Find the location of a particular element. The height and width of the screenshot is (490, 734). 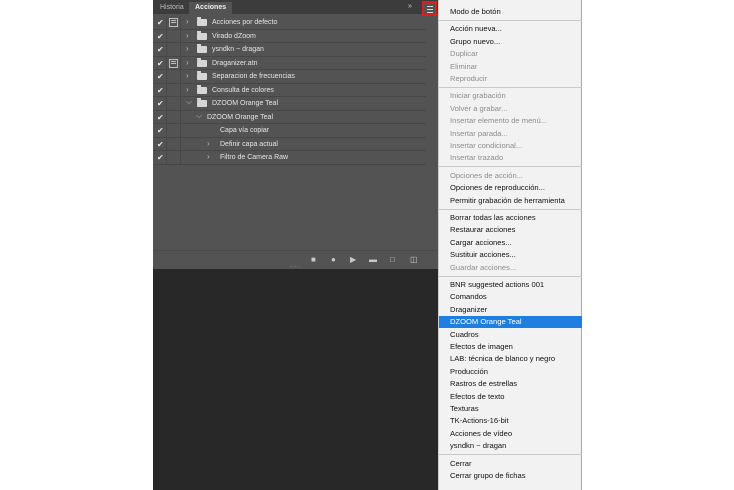

menu-item: Cerrar is located at coordinates (510, 464).